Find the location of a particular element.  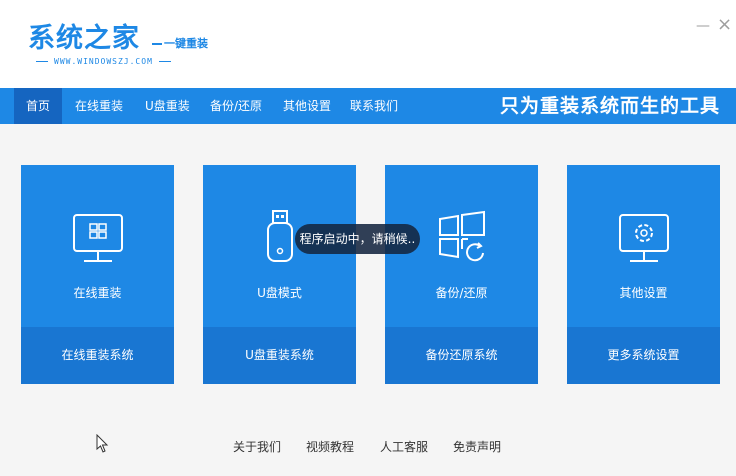

card-backup-restore: 备份/还原 备份还原系统 is located at coordinates (461, 274).